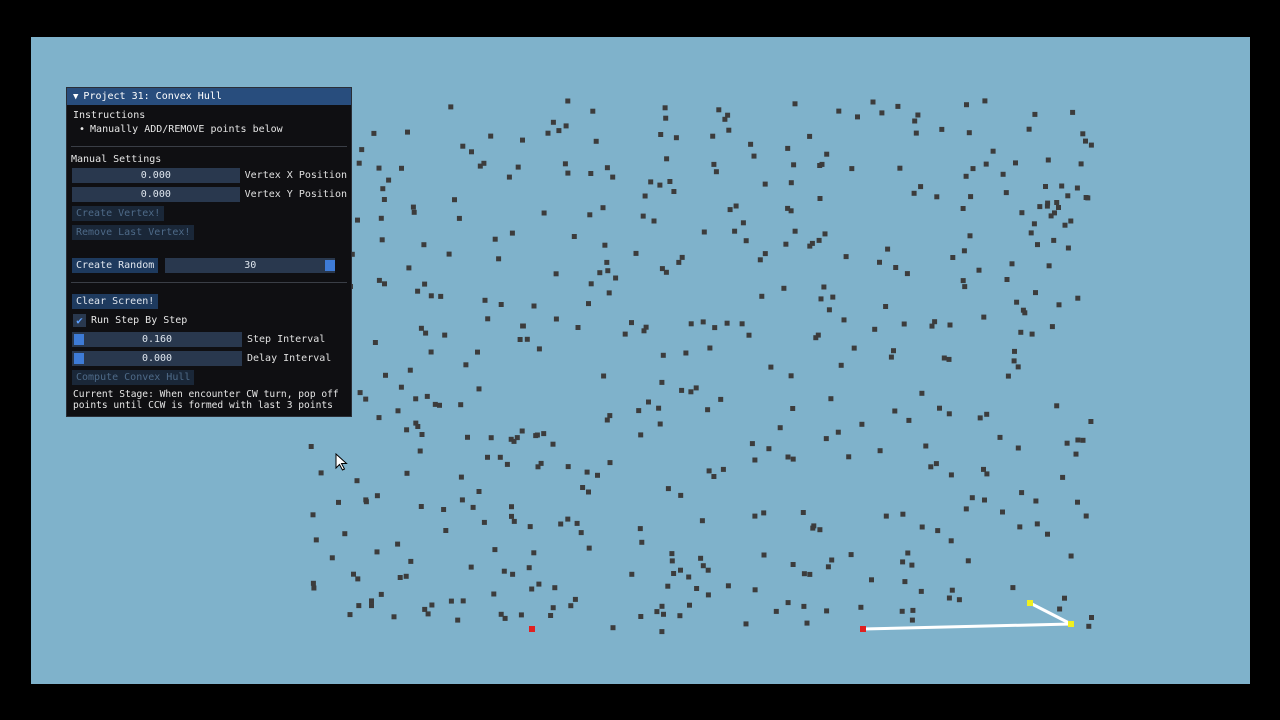 This screenshot has width=1280, height=720. What do you see at coordinates (156, 175) in the screenshot?
I see `vertex-x-input: 0.000` at bounding box center [156, 175].